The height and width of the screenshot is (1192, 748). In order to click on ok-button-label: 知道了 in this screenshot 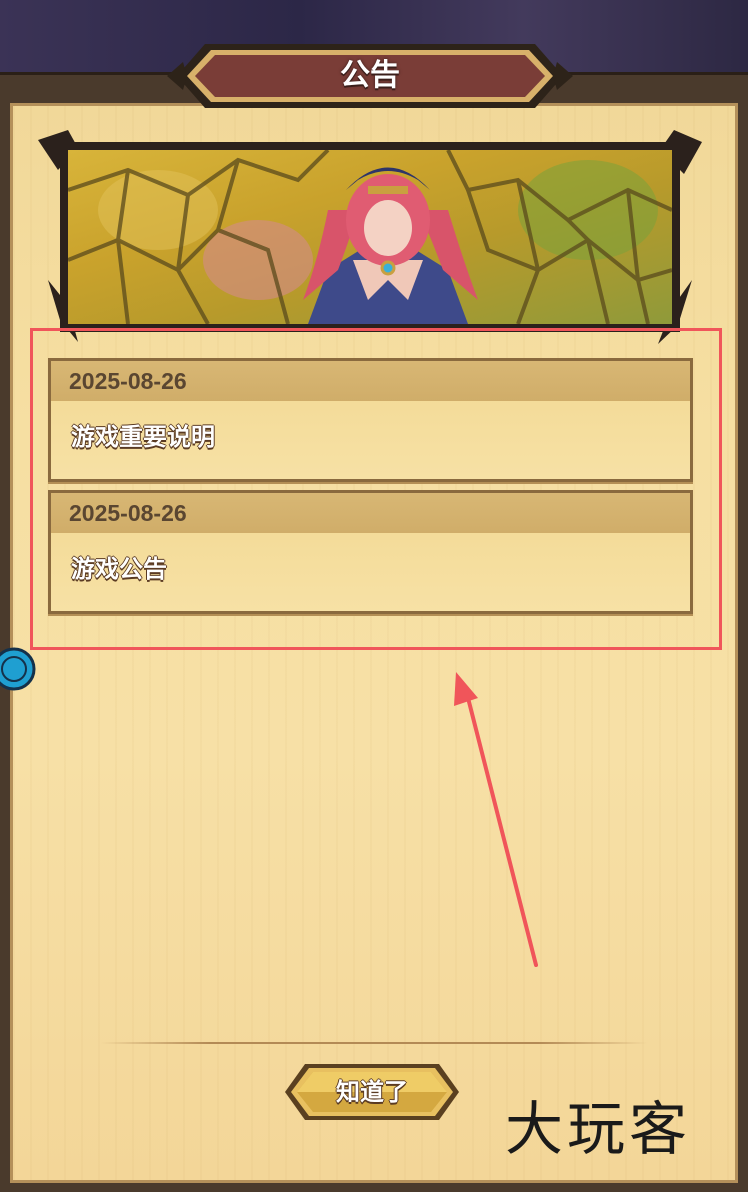, I will do `click(372, 1092)`.